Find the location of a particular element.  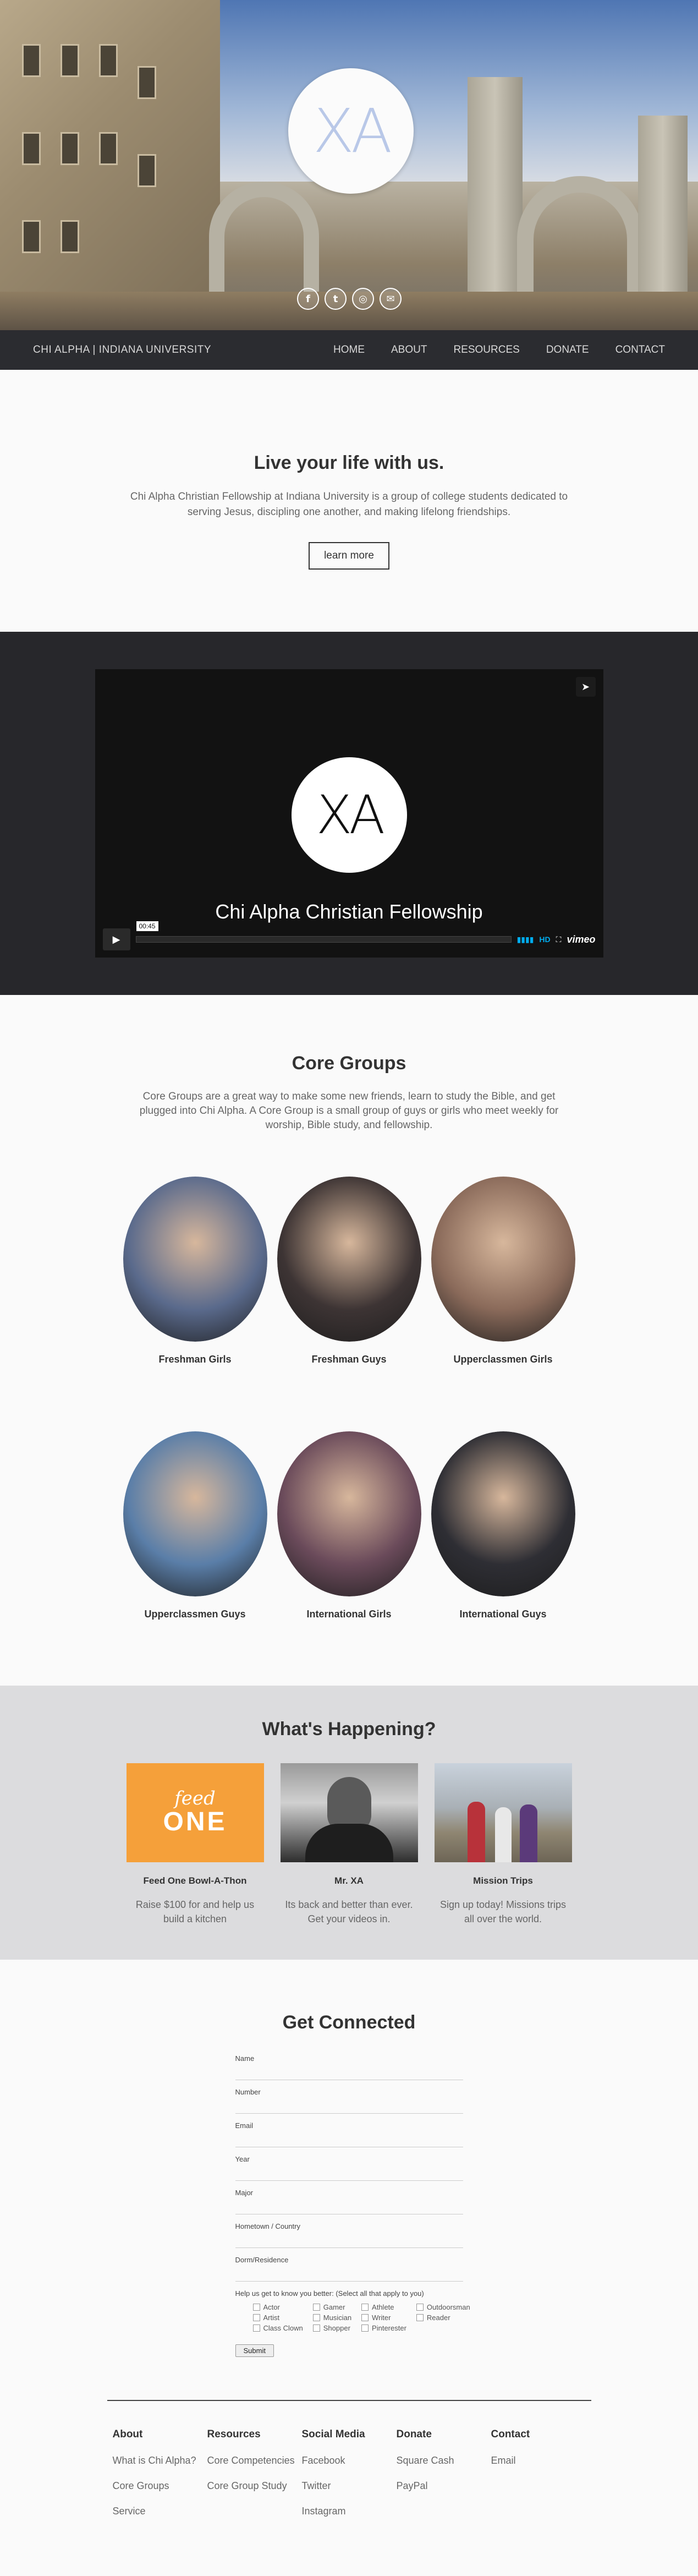

core-group-card: Upperclassmen Guys is located at coordinates (195, 1525).